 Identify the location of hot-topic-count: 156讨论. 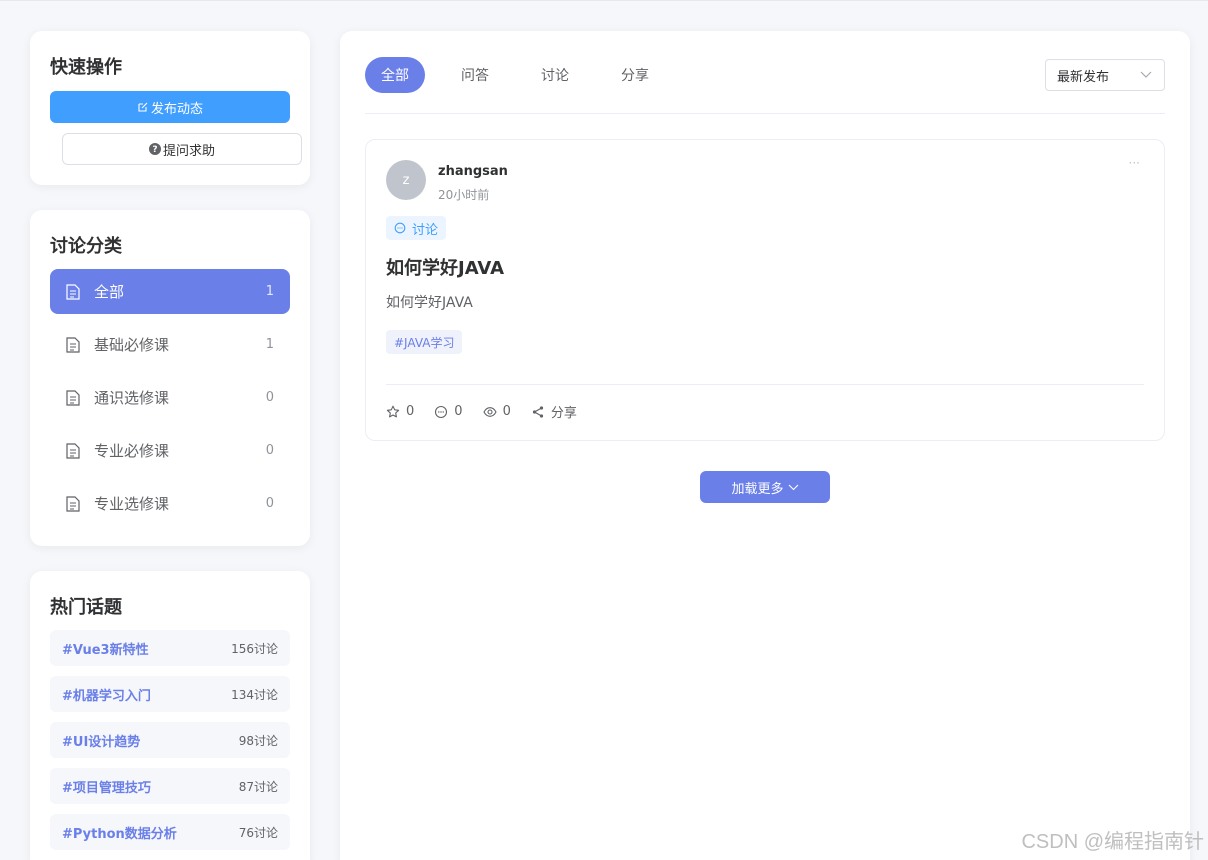
(254, 648).